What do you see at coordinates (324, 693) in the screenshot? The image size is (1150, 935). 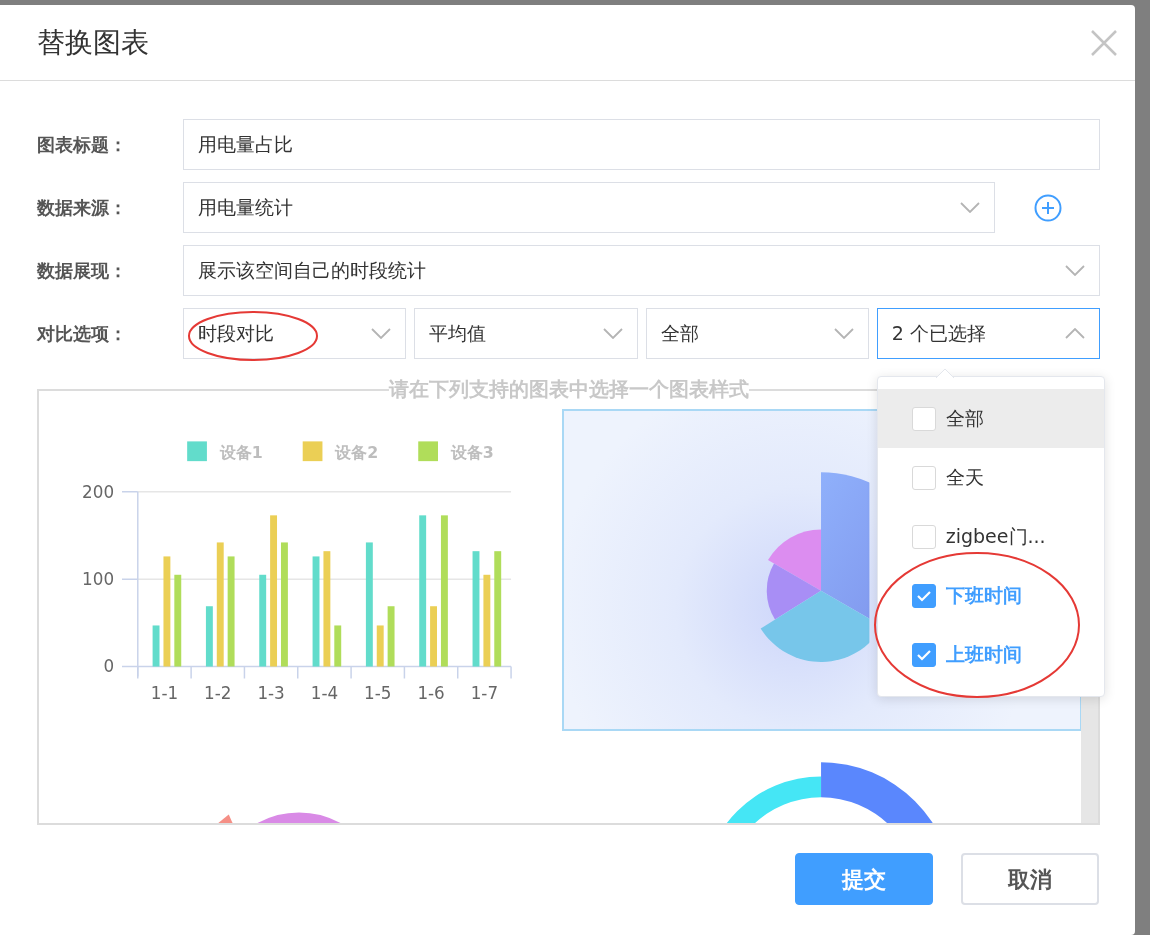 I see `axis-tick-label: 1-4` at bounding box center [324, 693].